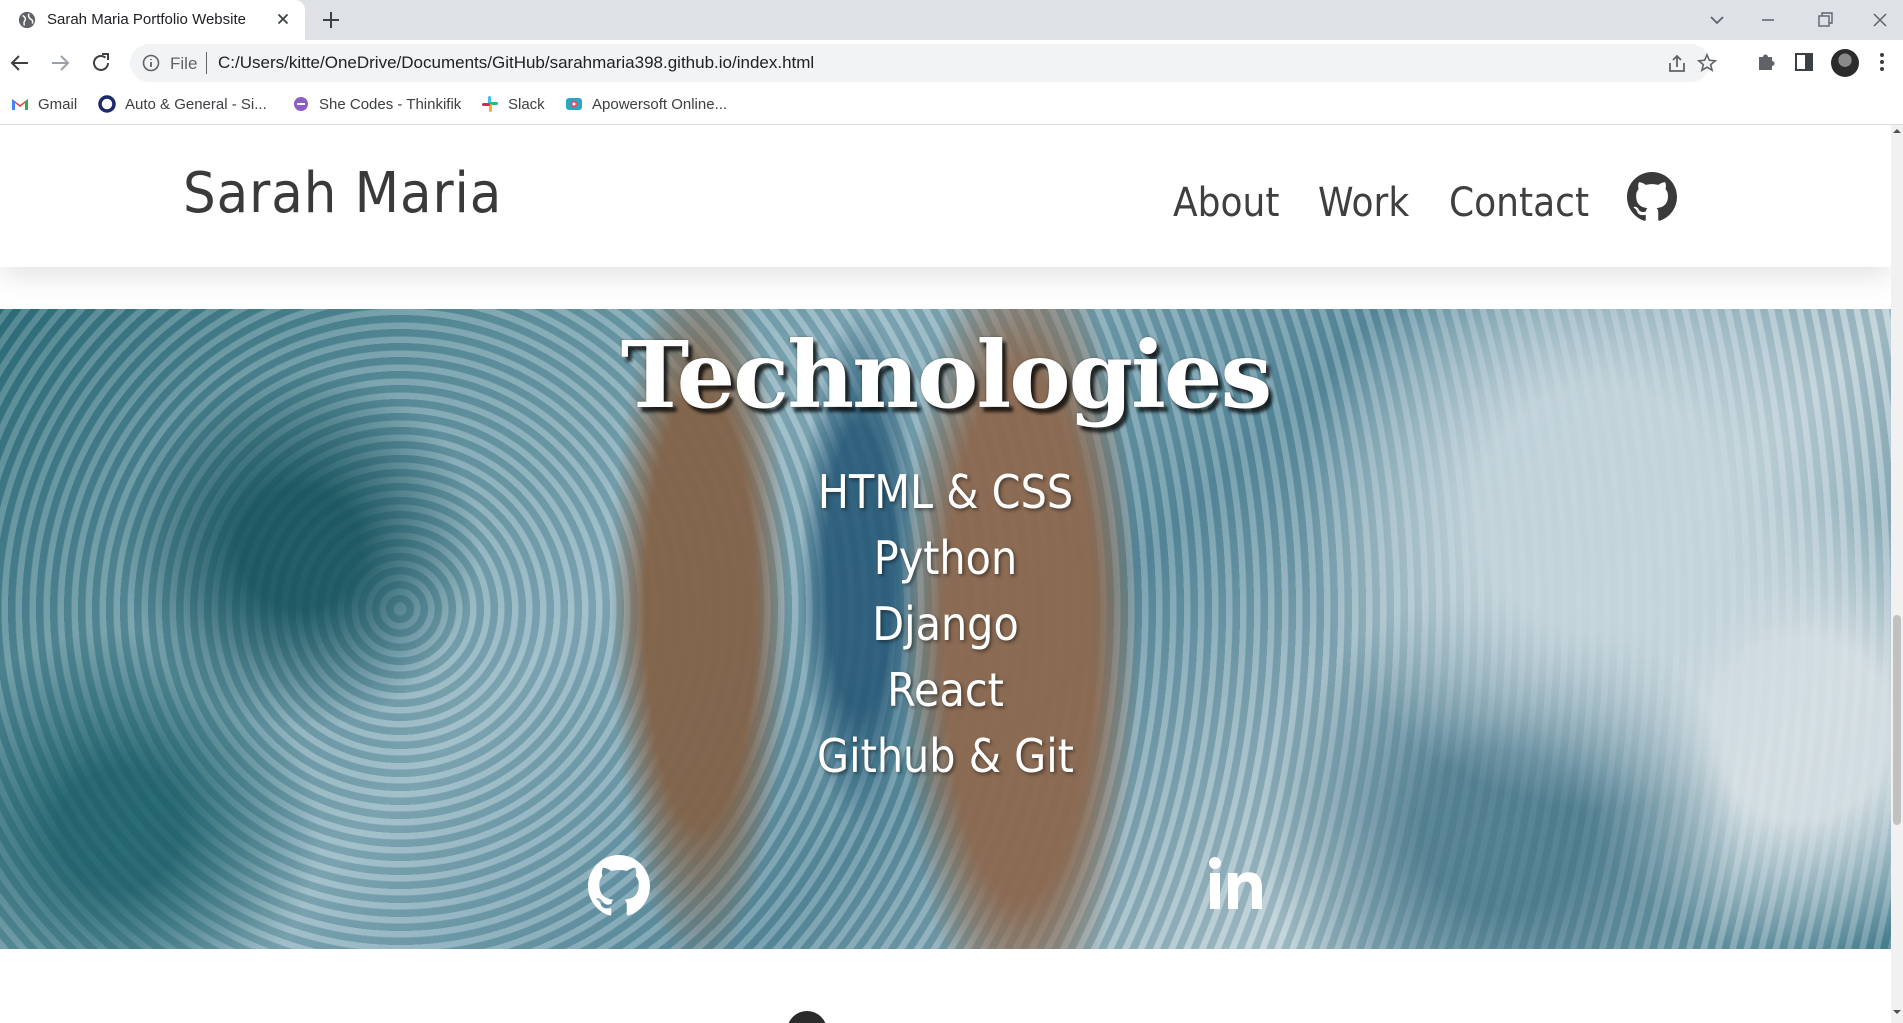 Image resolution: width=1903 pixels, height=1023 pixels. Describe the element at coordinates (342, 193) in the screenshot. I see `site-brand: Sarah Maria` at that location.